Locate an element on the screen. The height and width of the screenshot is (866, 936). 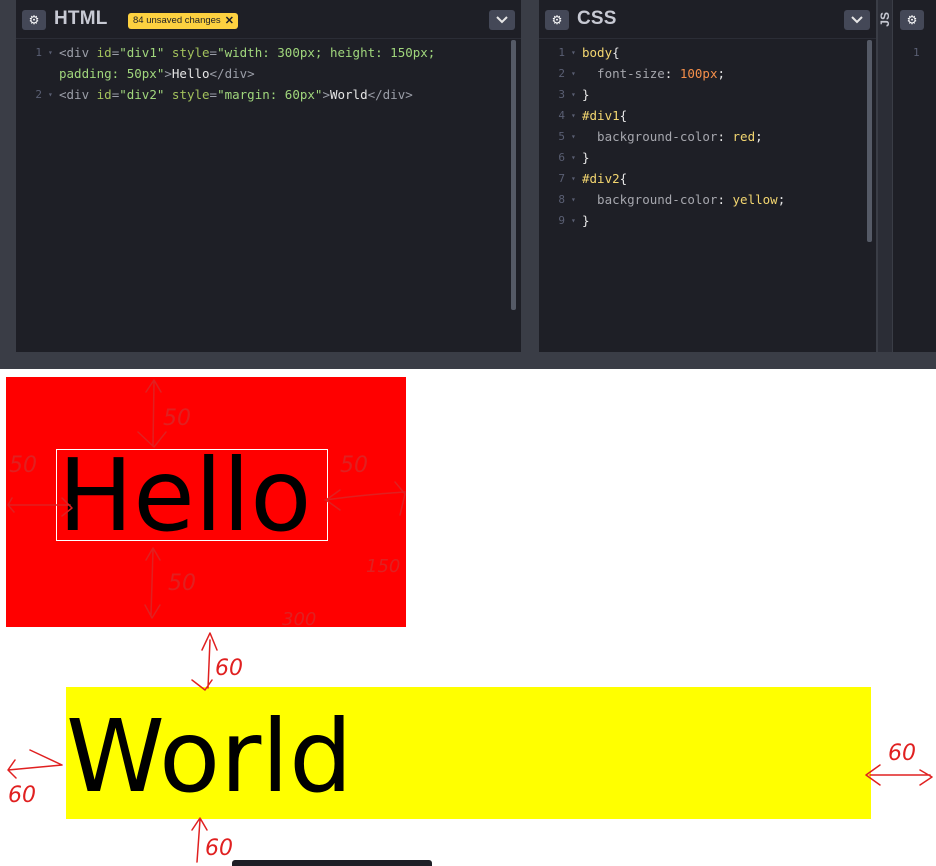
html-panel-title: HTML is located at coordinates (81, 18).